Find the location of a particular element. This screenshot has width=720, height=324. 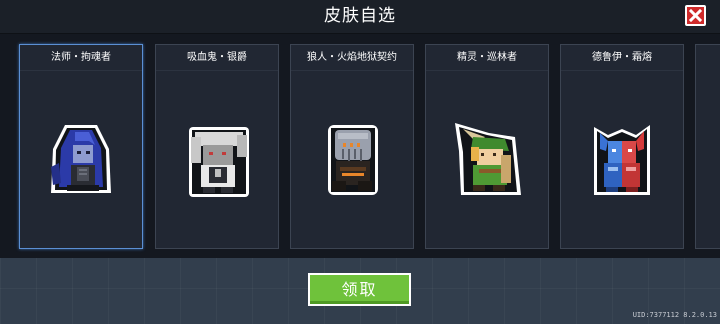

title-bar: 皮肤自选 is located at coordinates (360, 17).